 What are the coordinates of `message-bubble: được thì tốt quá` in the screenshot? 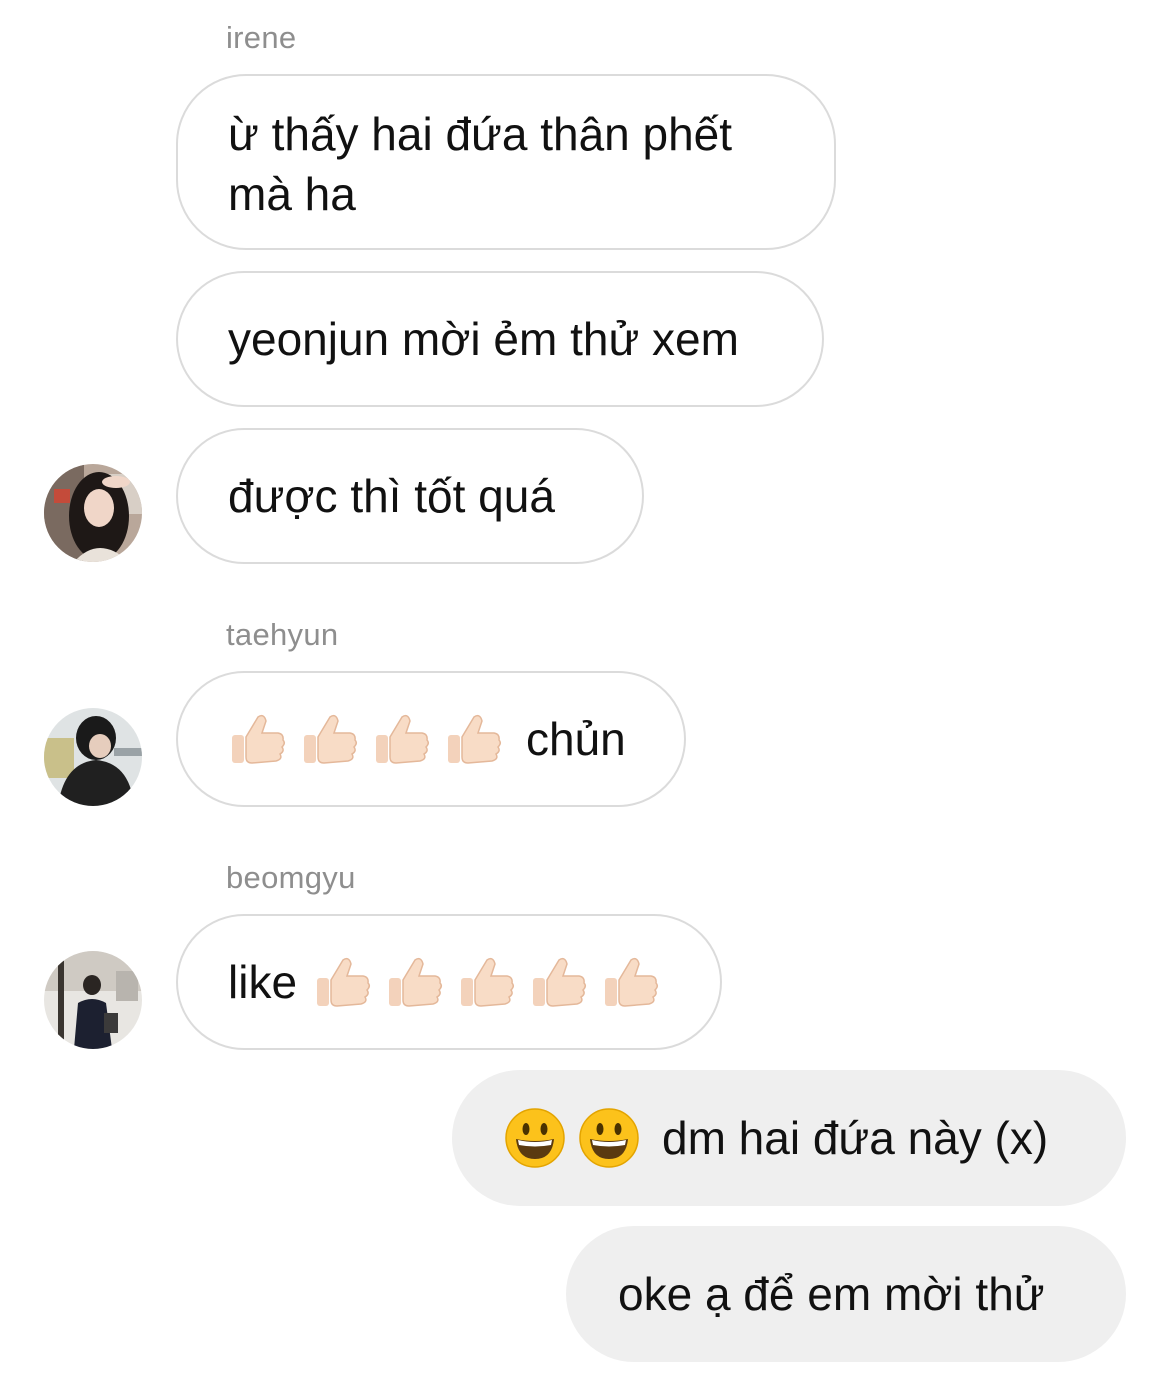 It's located at (410, 496).